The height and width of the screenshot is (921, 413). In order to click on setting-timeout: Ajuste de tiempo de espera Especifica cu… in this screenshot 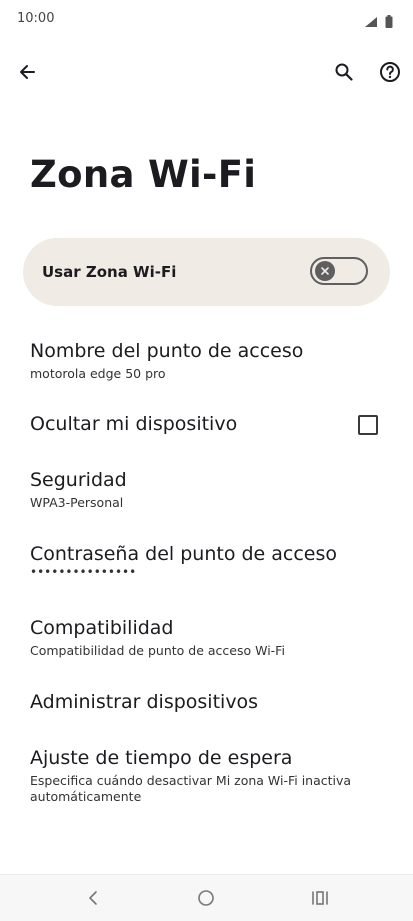, I will do `click(210, 776)`.